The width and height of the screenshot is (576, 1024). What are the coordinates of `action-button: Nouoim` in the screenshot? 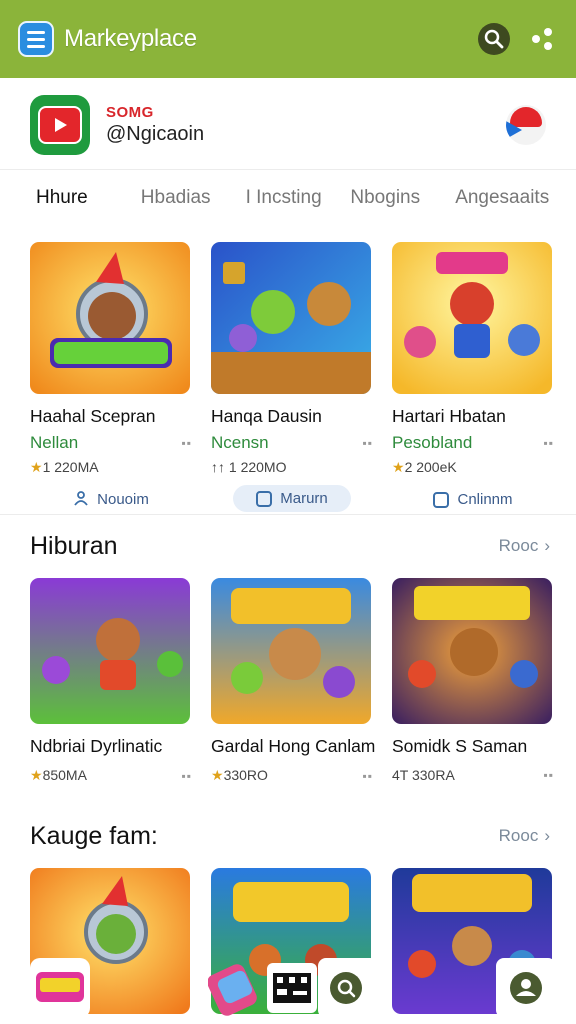 It's located at (111, 499).